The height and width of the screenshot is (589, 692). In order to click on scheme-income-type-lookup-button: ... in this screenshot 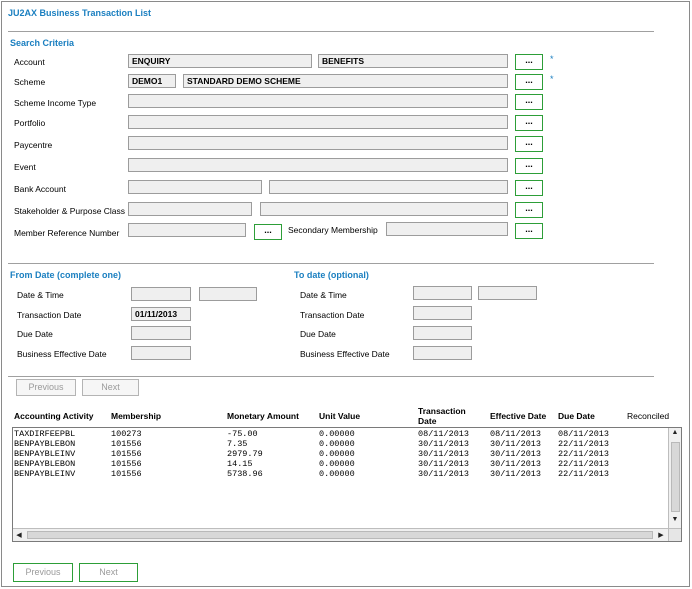, I will do `click(529, 102)`.